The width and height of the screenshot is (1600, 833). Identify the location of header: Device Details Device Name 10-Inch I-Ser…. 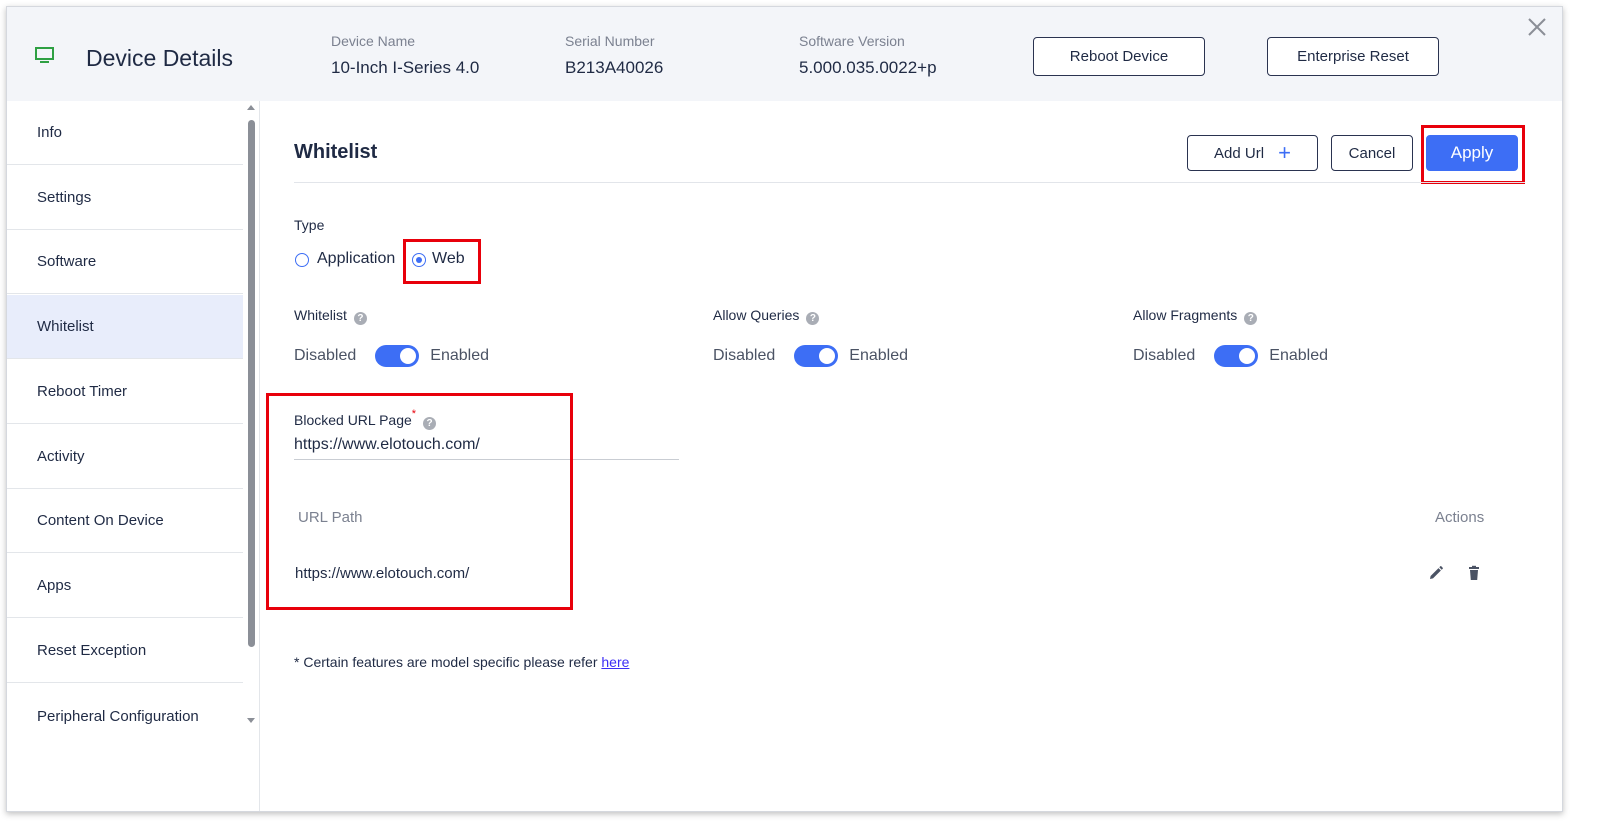
(784, 54).